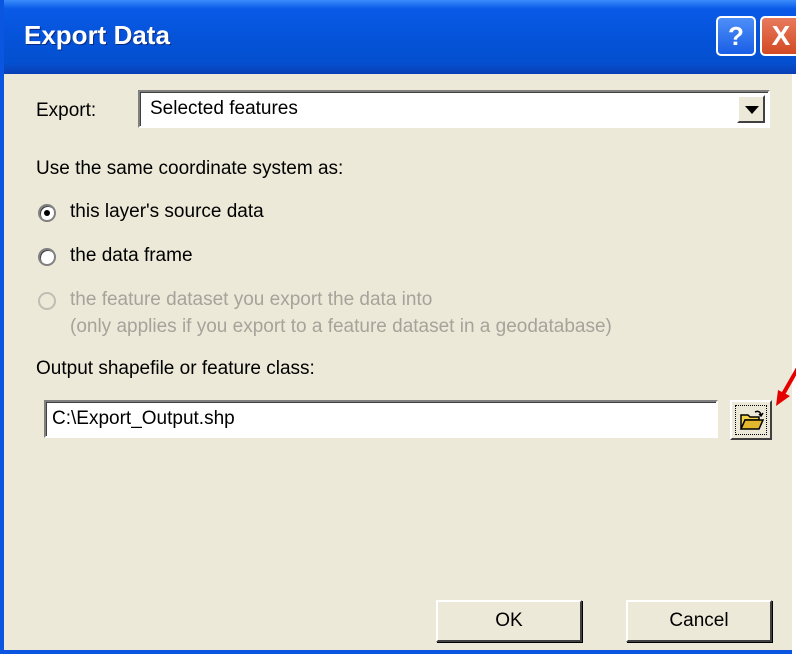 Image resolution: width=796 pixels, height=658 pixels. What do you see at coordinates (97, 35) in the screenshot?
I see `window-title: Export Data` at bounding box center [97, 35].